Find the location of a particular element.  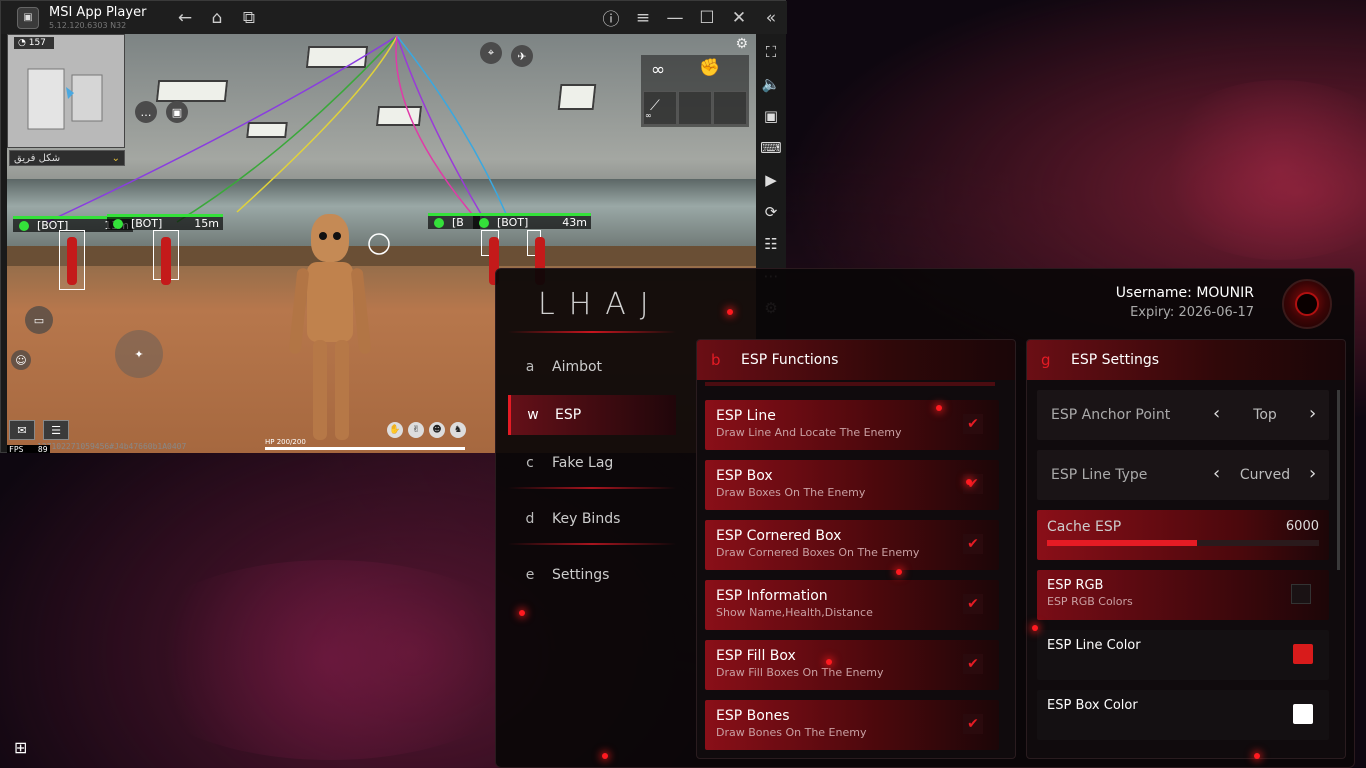

menu-icon: ≡ is located at coordinates (643, 17).